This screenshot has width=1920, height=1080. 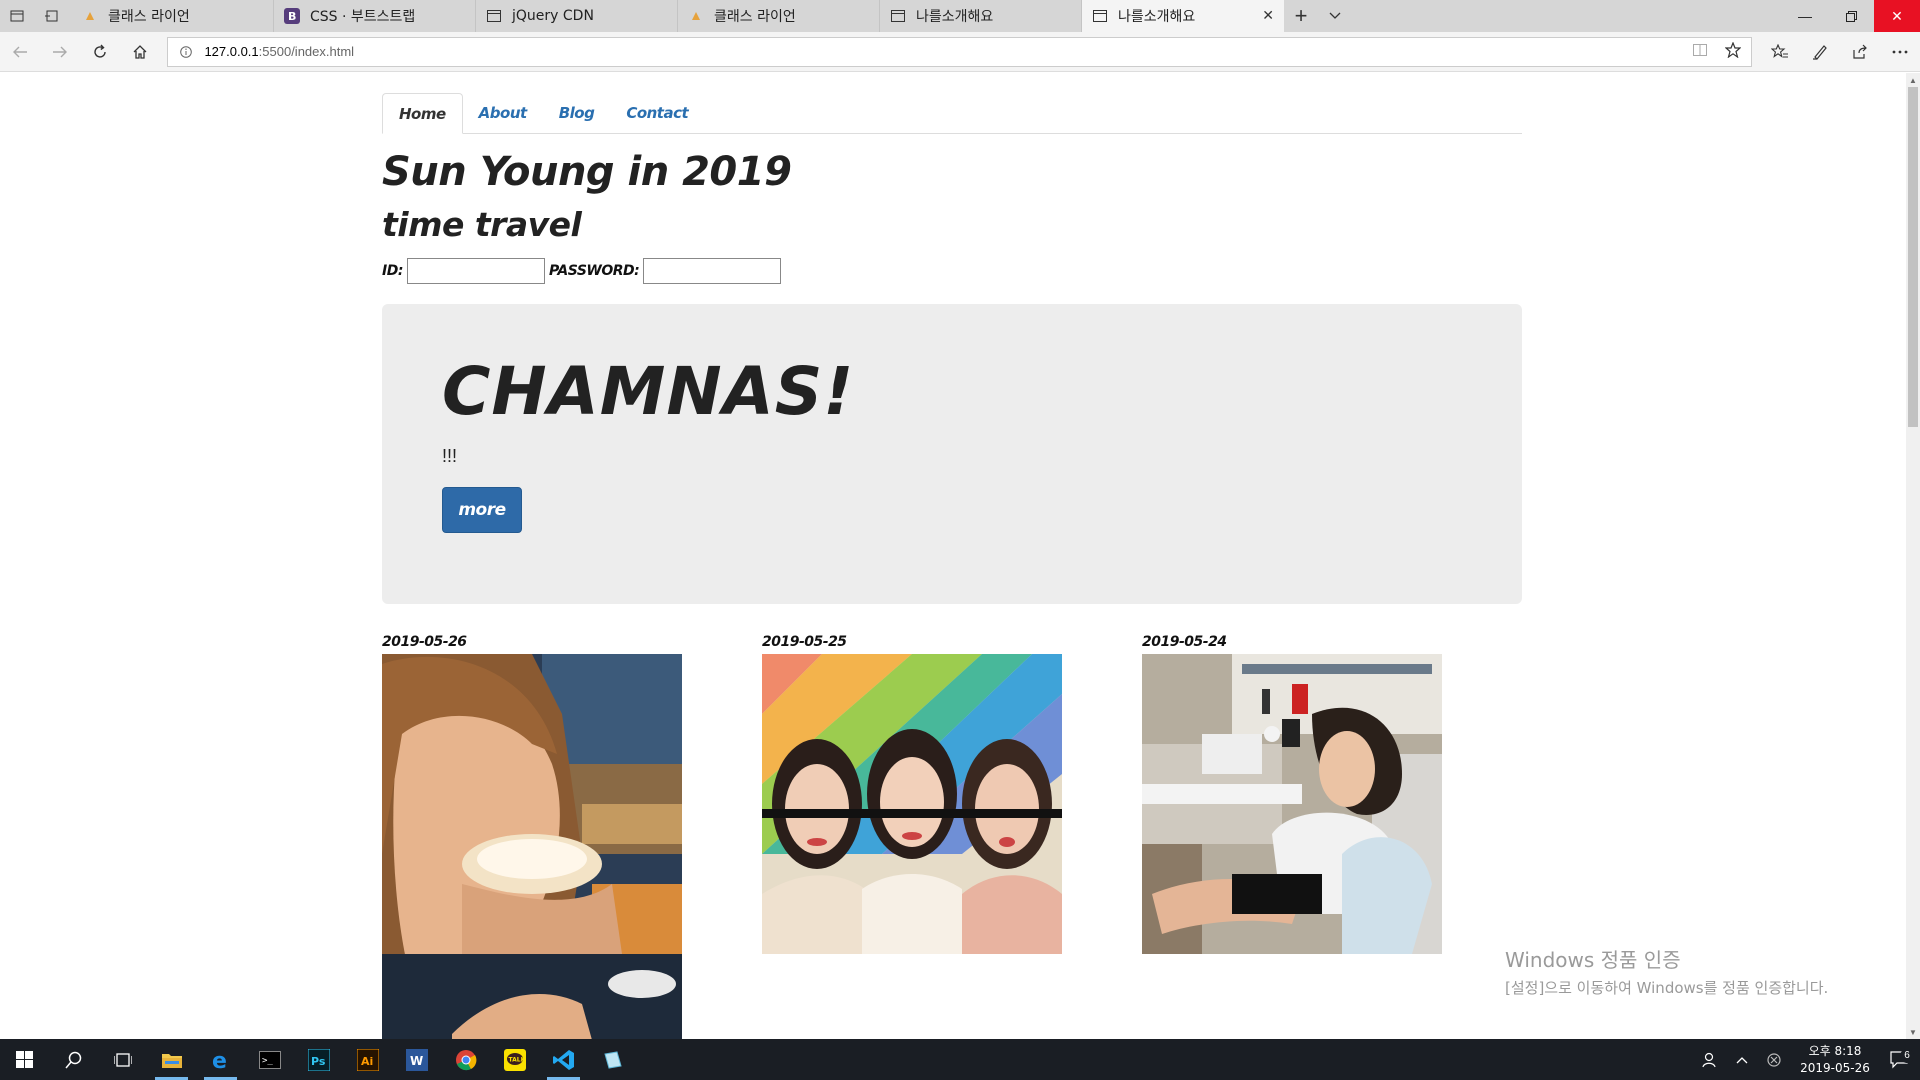 What do you see at coordinates (1733, 51) in the screenshot?
I see `favorite-star-icon` at bounding box center [1733, 51].